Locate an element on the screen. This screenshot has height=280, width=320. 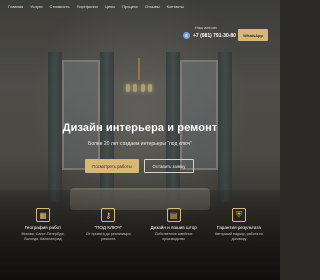
request-button: Оставить заявку is located at coordinates (169, 166).